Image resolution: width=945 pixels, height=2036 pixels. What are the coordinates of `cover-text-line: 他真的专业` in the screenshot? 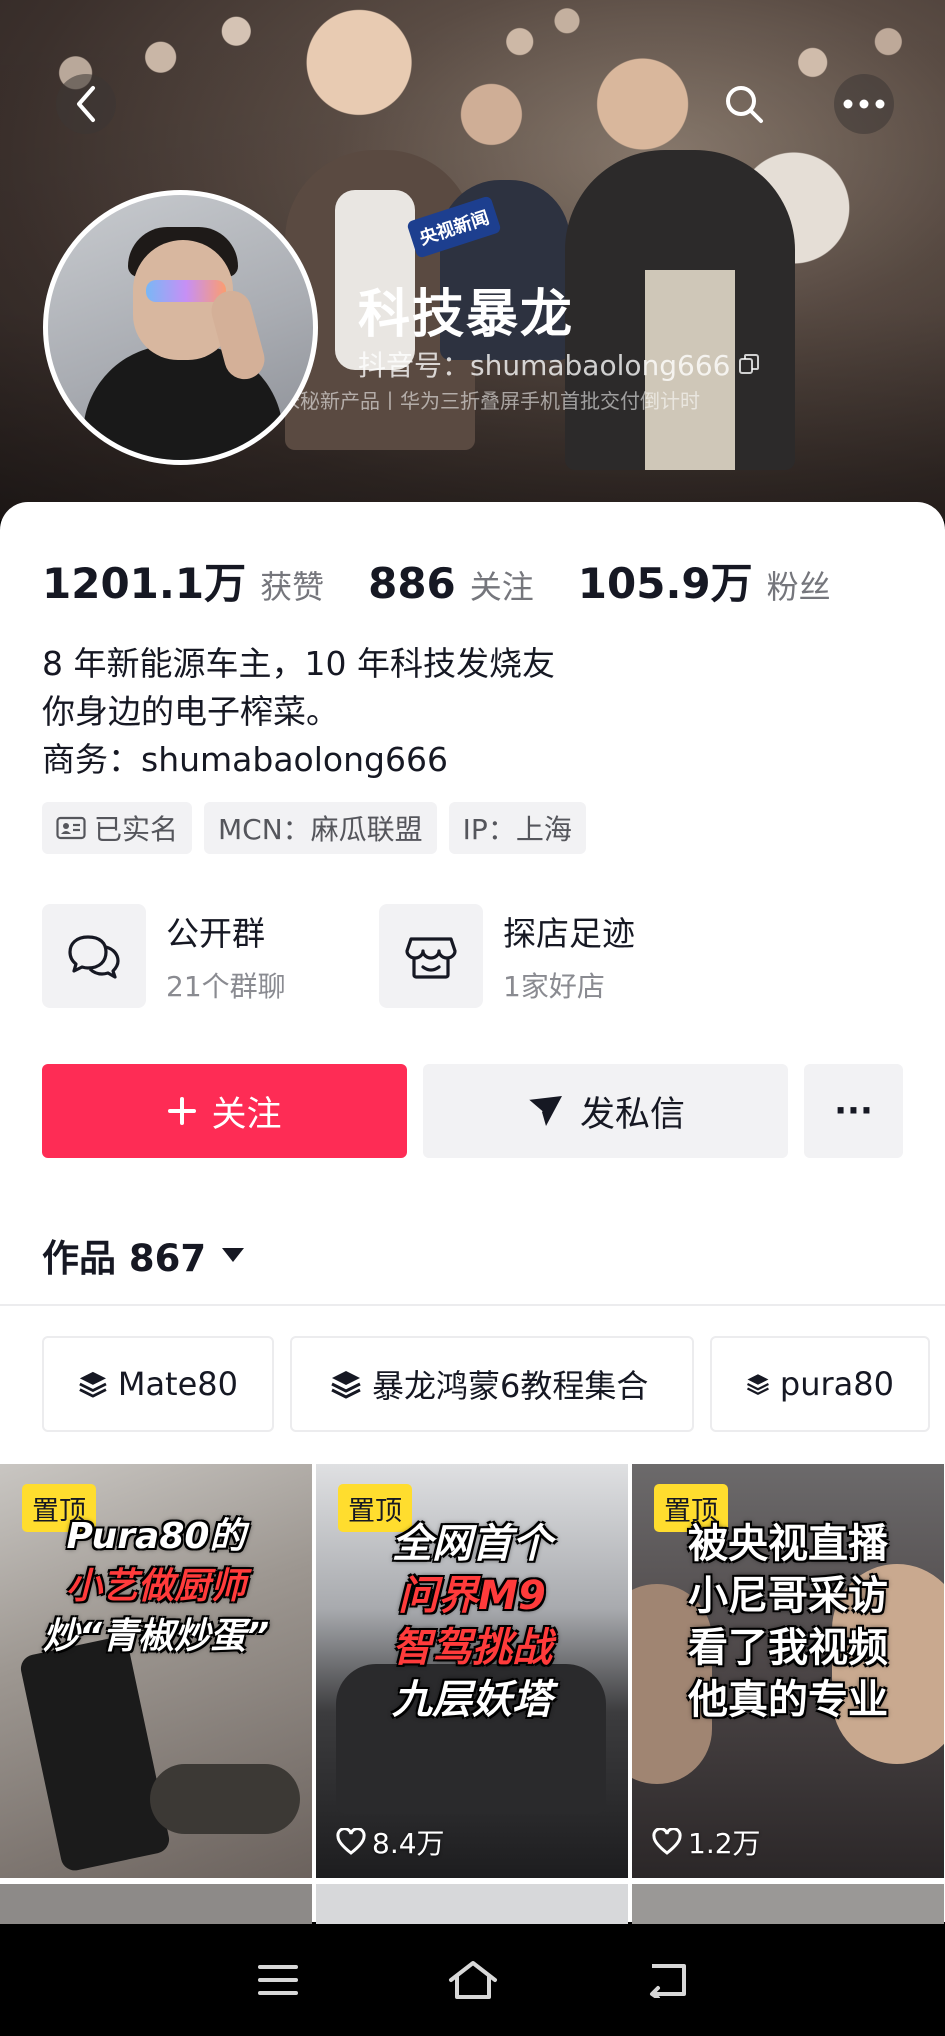 It's located at (788, 1700).